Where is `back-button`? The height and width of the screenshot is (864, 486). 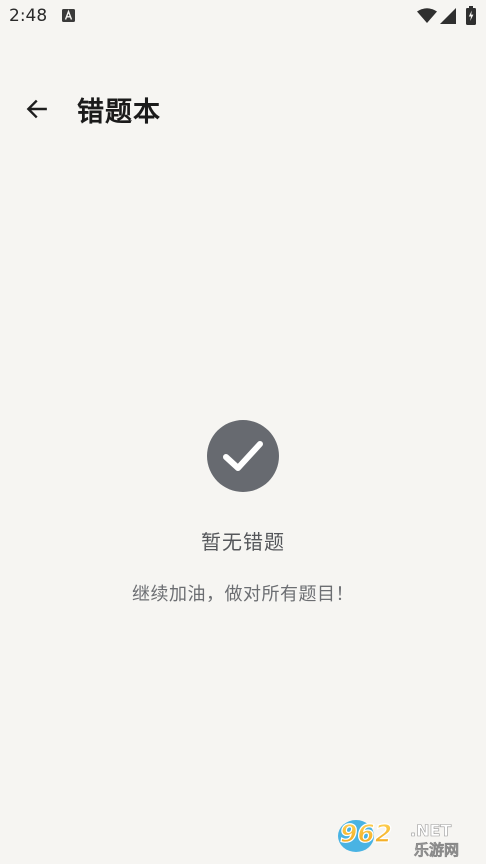 back-button is located at coordinates (37, 109).